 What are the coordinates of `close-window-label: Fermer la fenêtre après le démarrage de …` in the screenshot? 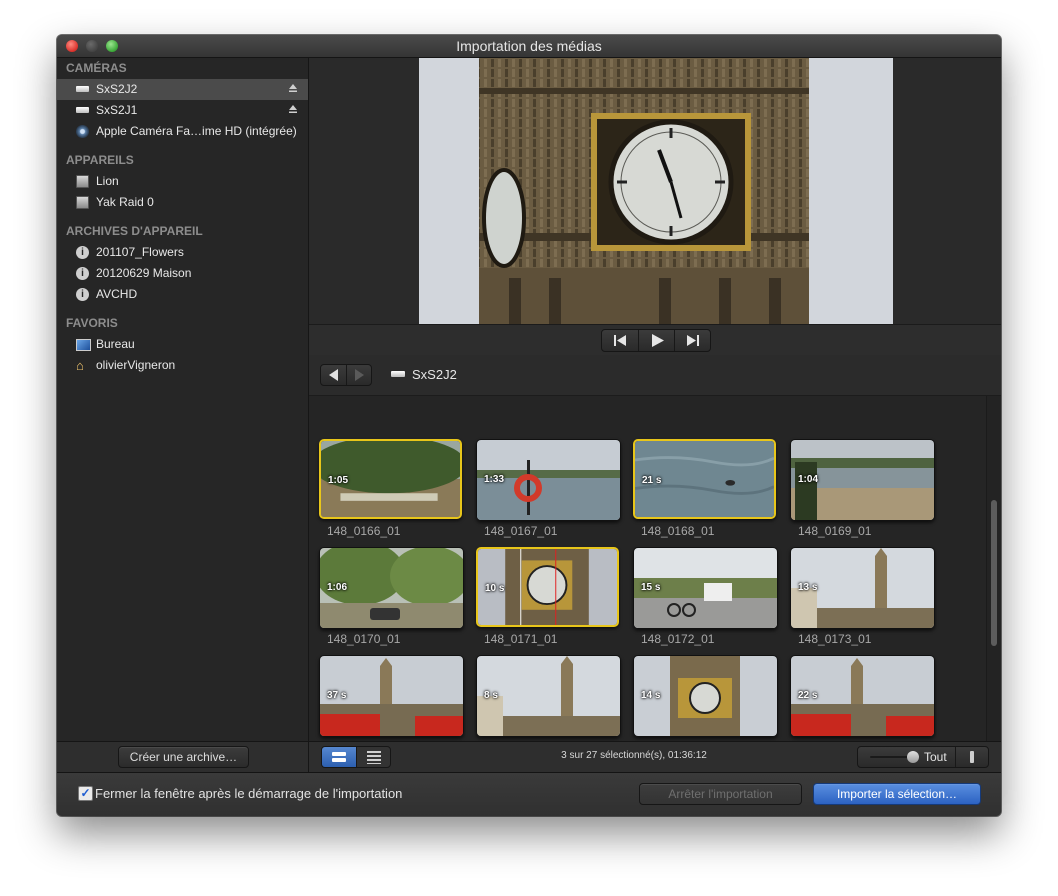 It's located at (249, 793).